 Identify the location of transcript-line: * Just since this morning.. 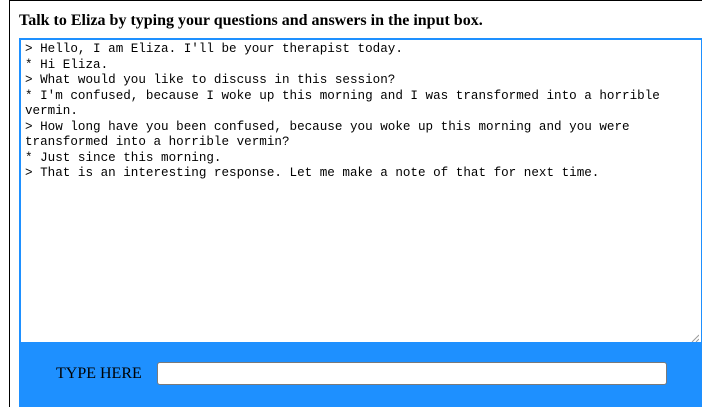
(123, 157).